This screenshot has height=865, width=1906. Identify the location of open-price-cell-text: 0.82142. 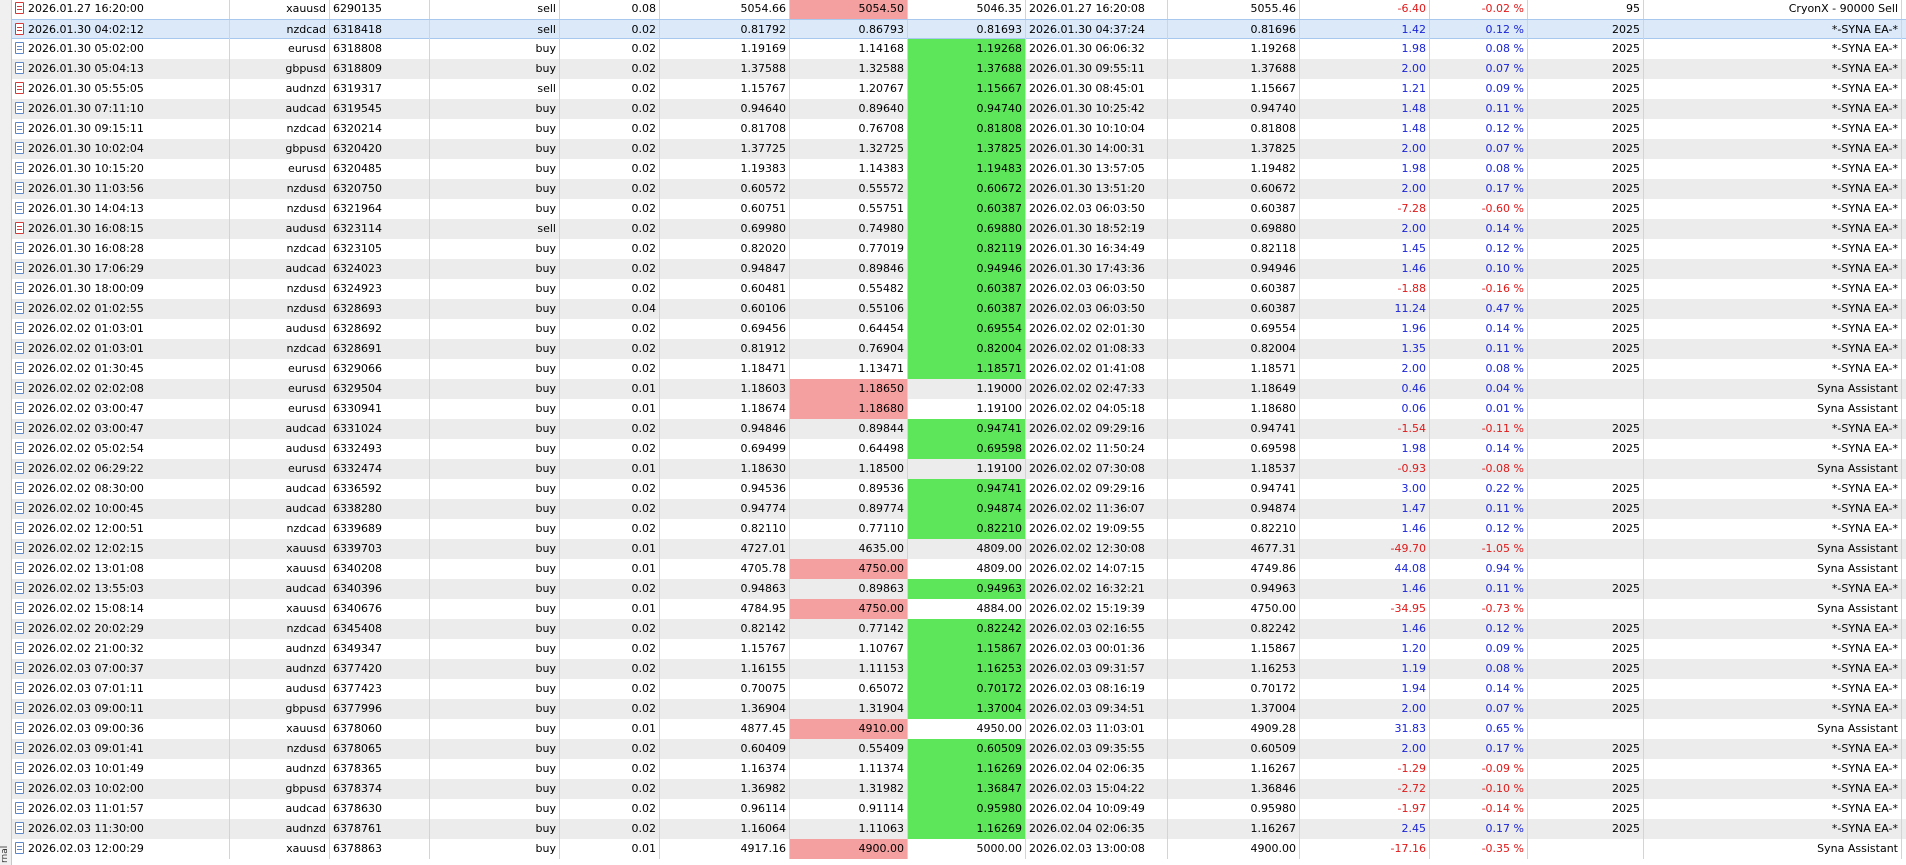
(763, 628).